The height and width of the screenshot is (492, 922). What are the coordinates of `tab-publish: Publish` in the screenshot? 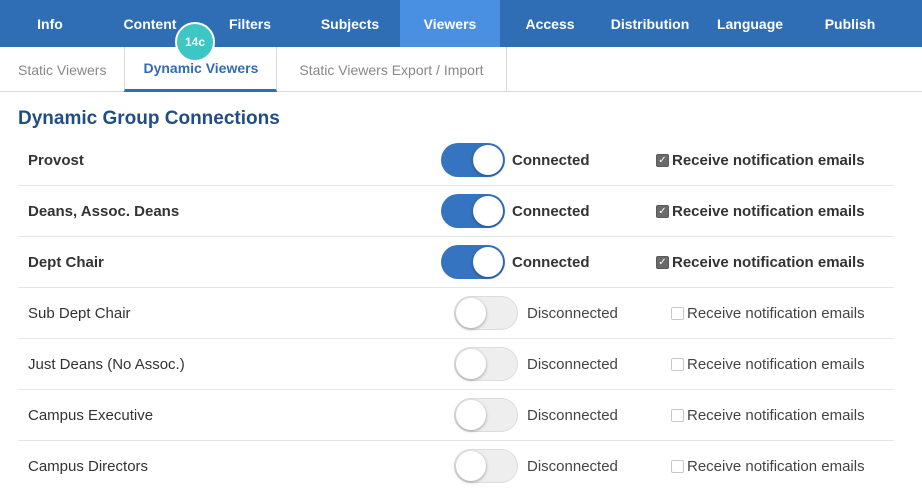 It's located at (850, 23).